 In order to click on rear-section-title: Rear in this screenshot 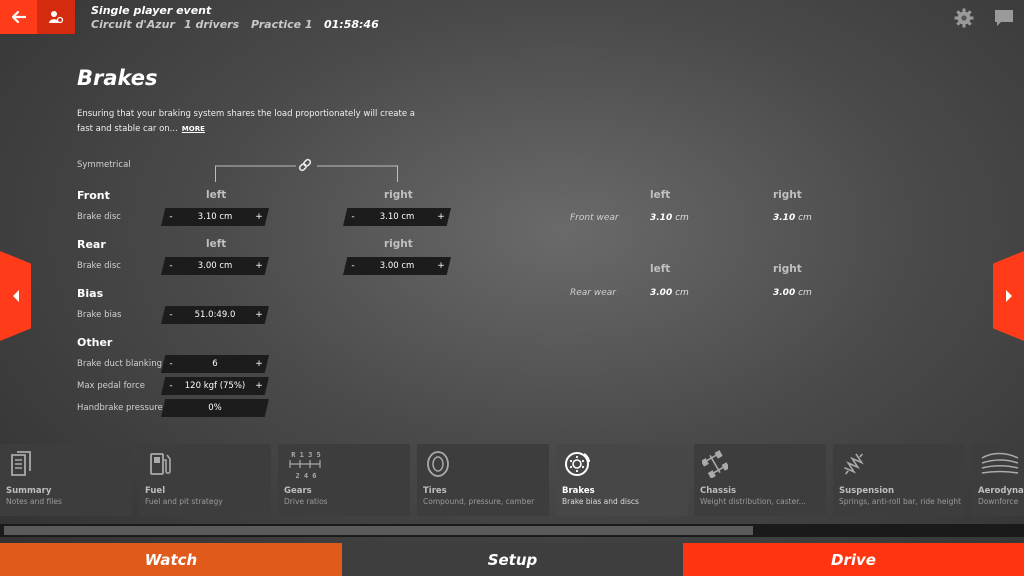, I will do `click(91, 244)`.